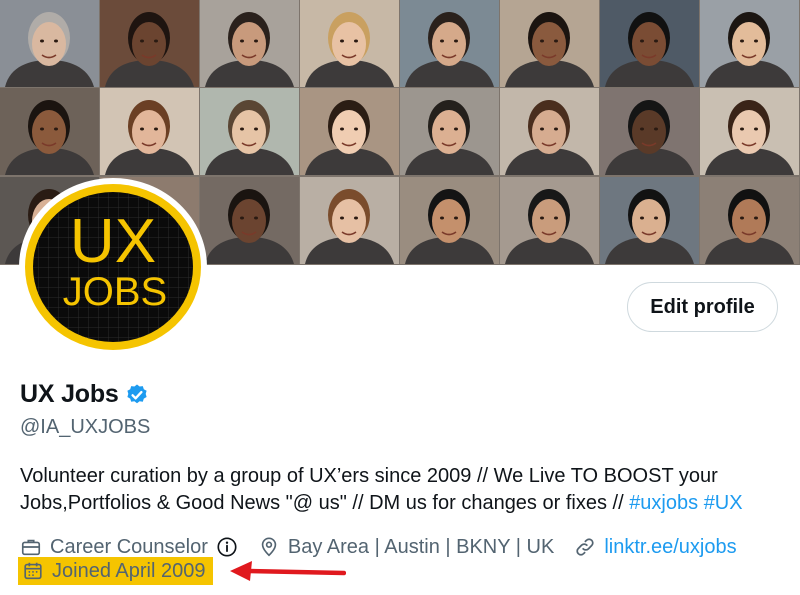 Image resolution: width=800 pixels, height=595 pixels. I want to click on profile-location: Bay Area | Austin | BKNY | UK, so click(406, 547).